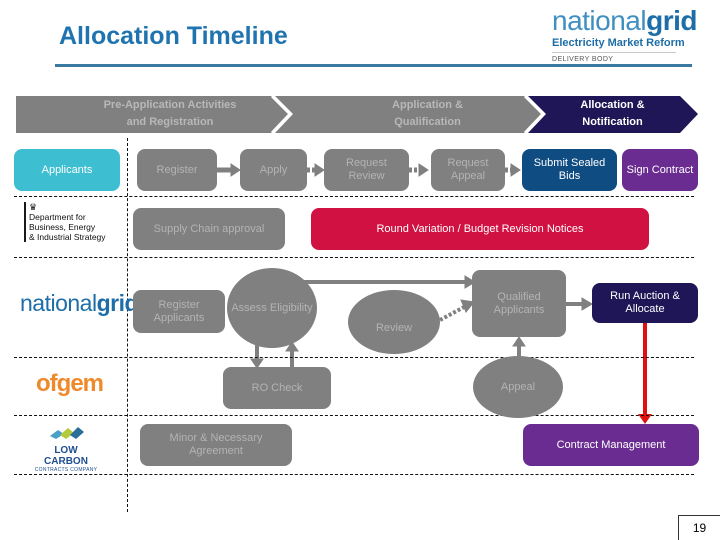  I want to click on lane-label-divider, so click(127, 325).